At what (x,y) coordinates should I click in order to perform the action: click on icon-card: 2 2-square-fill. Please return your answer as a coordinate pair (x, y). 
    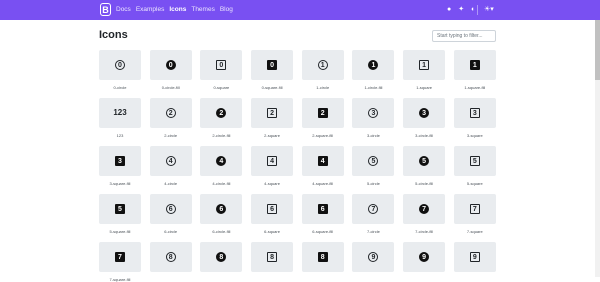
    Looking at the image, I should click on (322, 118).